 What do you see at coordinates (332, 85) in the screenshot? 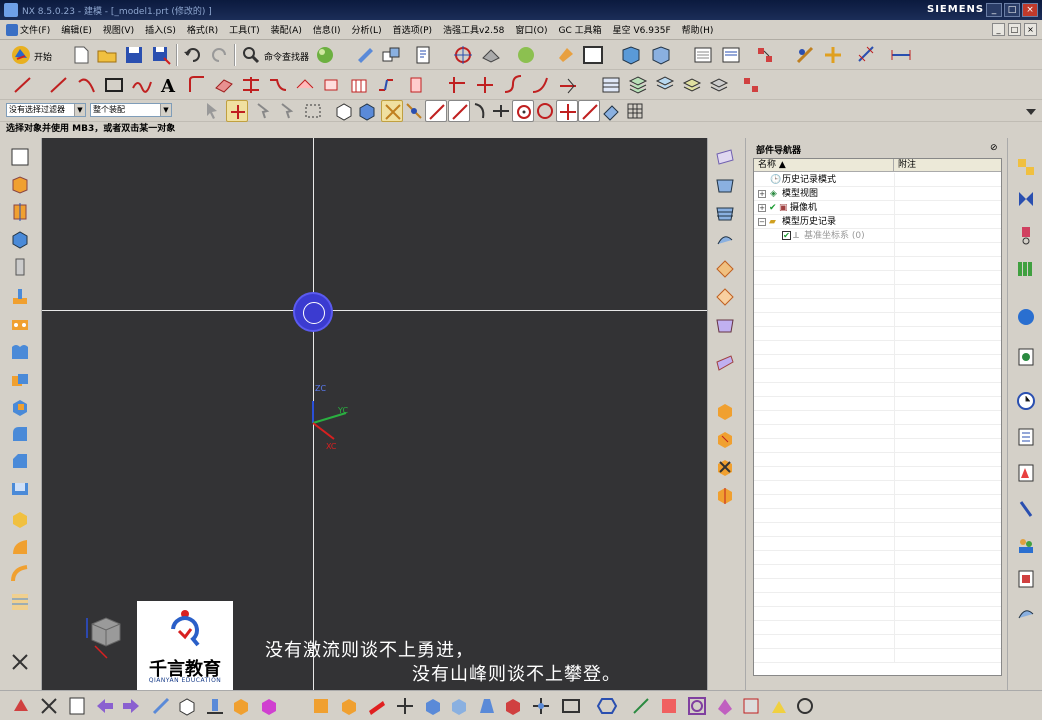
I see `extract-curve-icon` at bounding box center [332, 85].